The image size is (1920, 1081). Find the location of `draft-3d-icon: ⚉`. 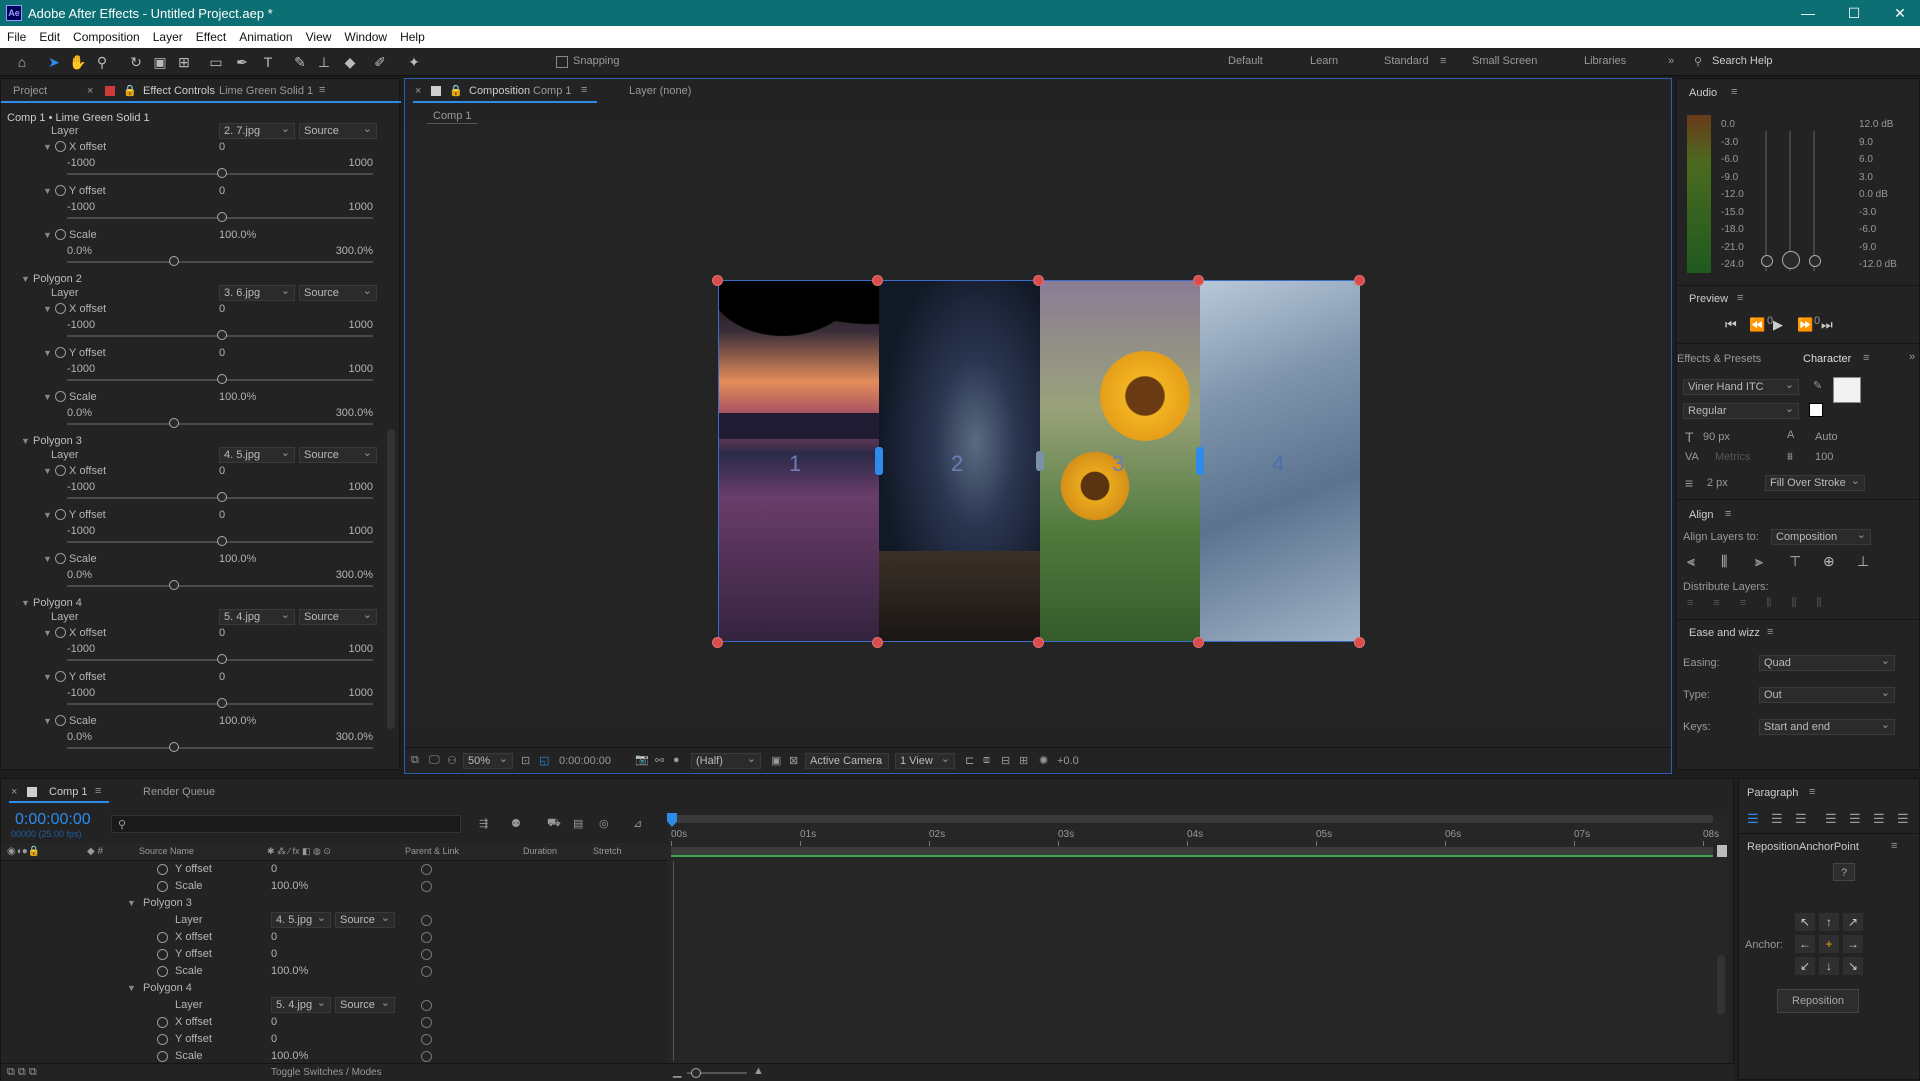

draft-3d-icon: ⚉ is located at coordinates (516, 823).